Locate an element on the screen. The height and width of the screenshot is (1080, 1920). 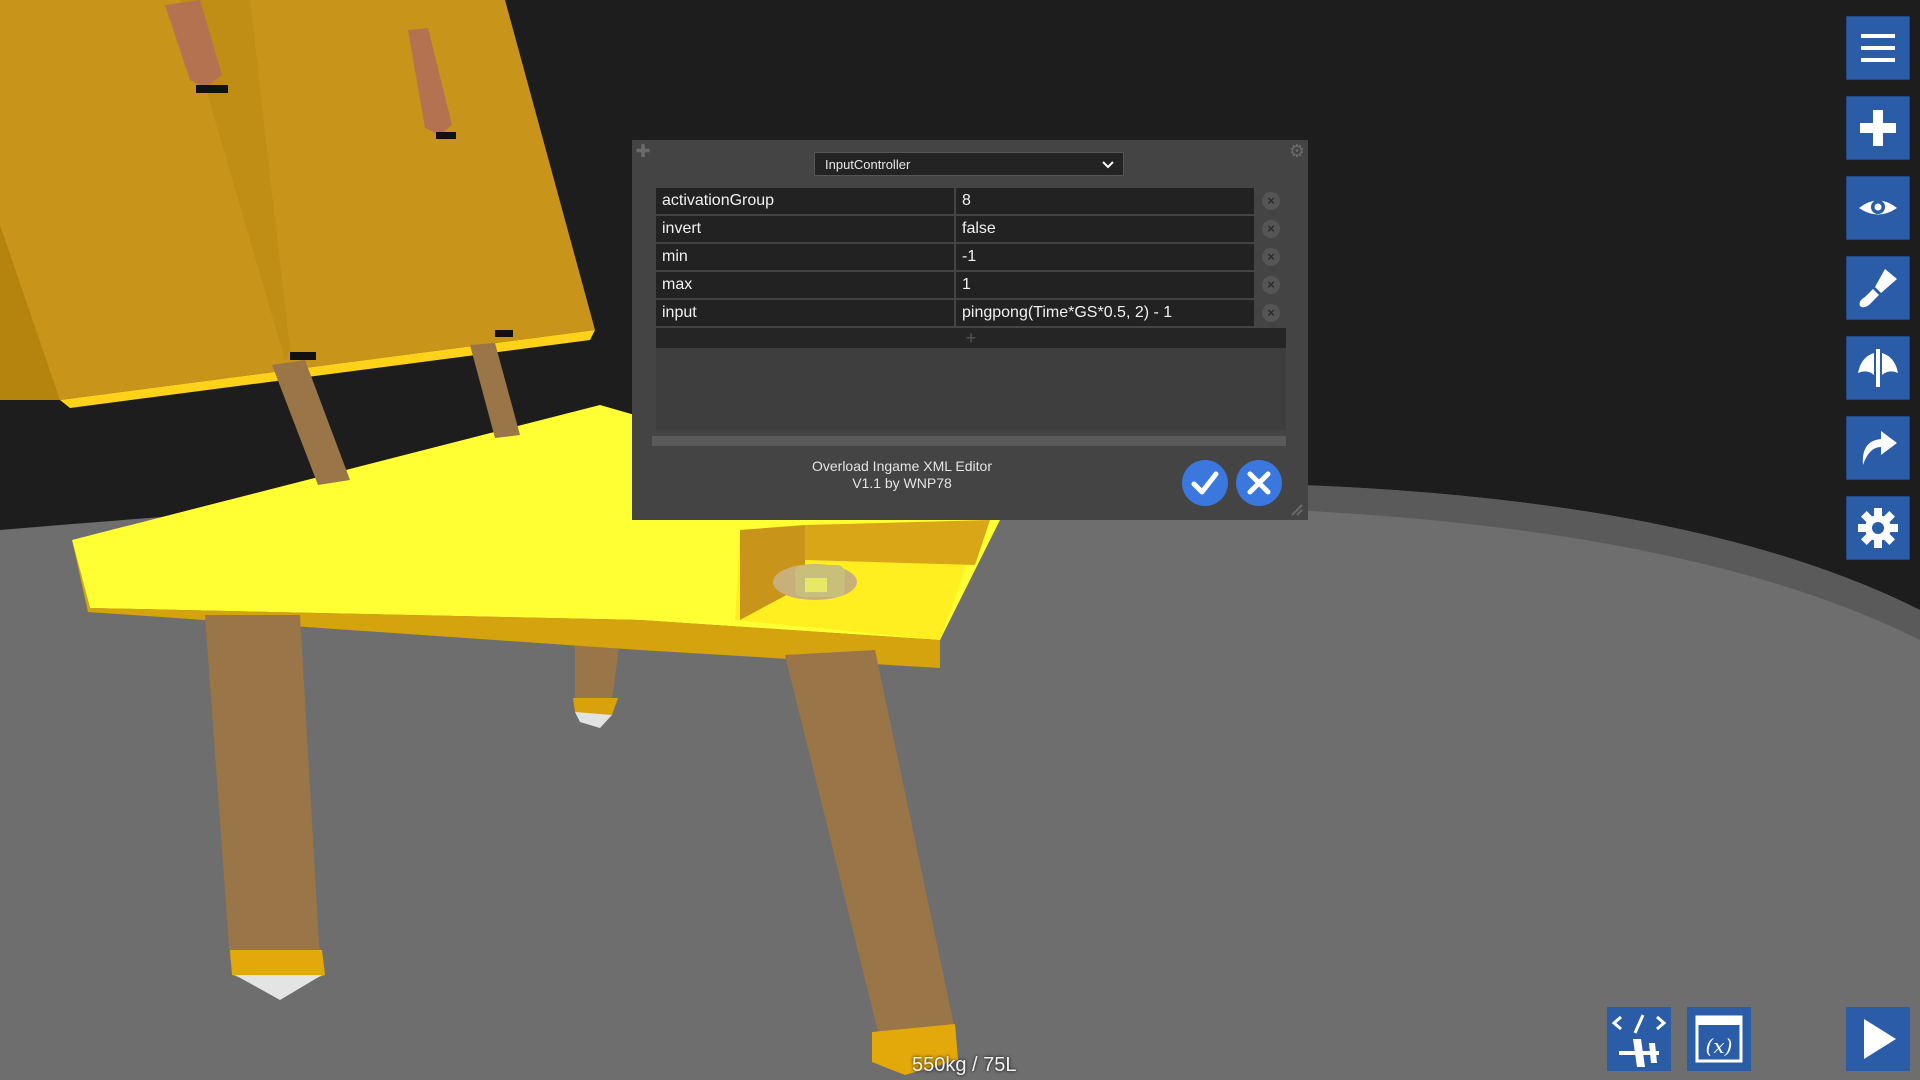
play-icon is located at coordinates (1880, 1039).